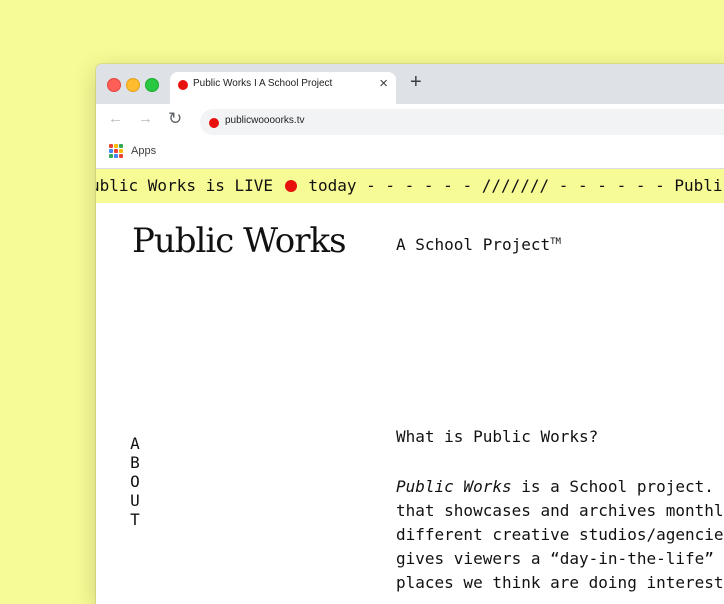 This screenshot has width=724, height=604. What do you see at coordinates (416, 82) in the screenshot?
I see `new-tab-button: +` at bounding box center [416, 82].